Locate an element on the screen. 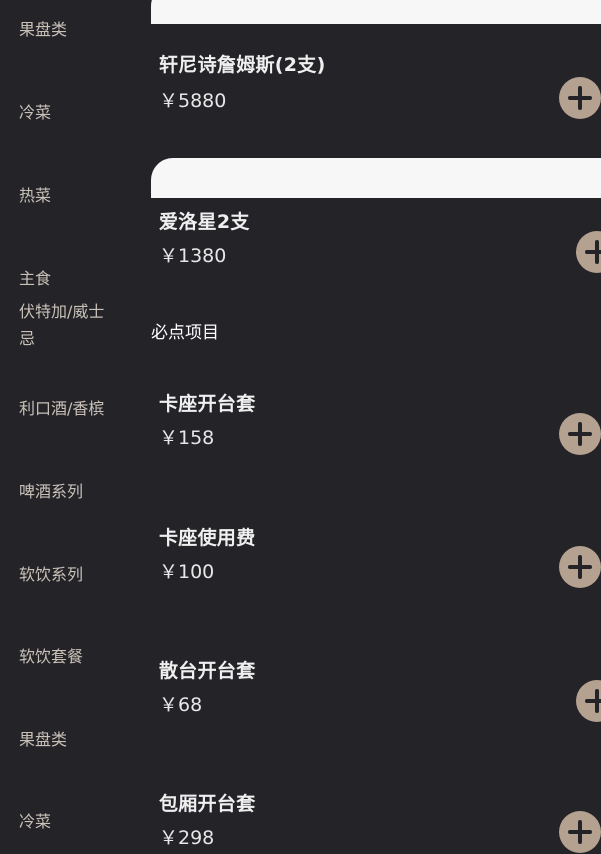  category-item: 伏特加/威士忌 is located at coordinates (69, 325).